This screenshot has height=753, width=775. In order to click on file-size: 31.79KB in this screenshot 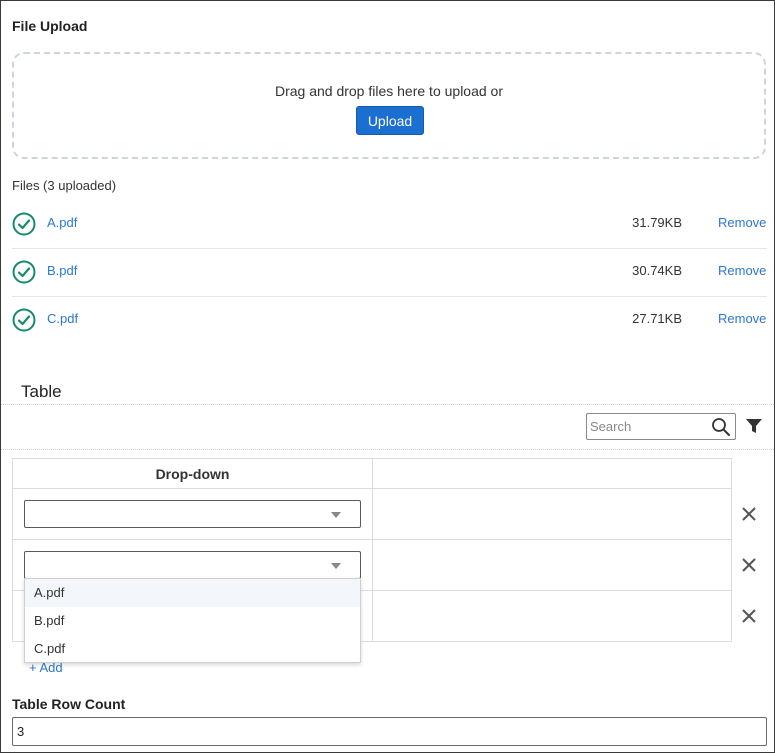, I will do `click(657, 222)`.